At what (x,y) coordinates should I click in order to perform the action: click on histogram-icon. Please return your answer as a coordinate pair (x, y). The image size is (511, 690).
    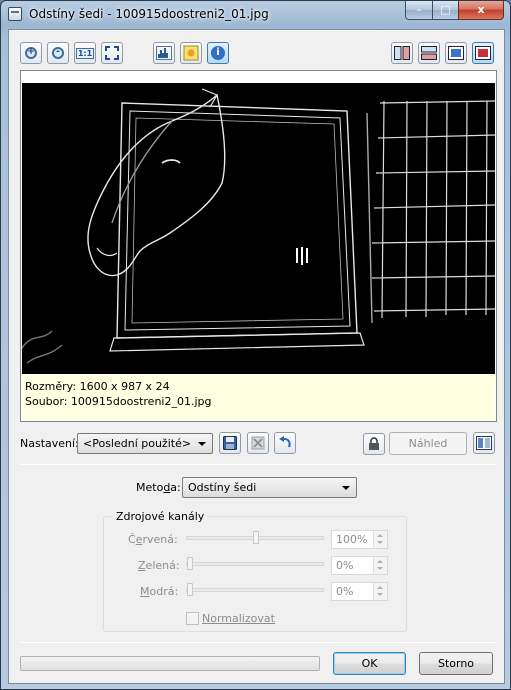
    Looking at the image, I should click on (164, 53).